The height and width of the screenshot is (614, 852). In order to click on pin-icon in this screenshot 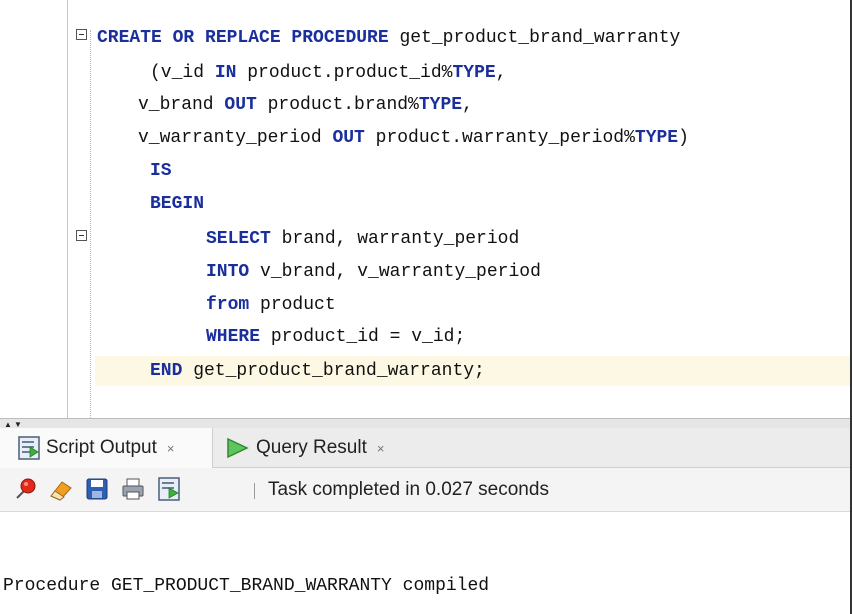, I will do `click(25, 489)`.